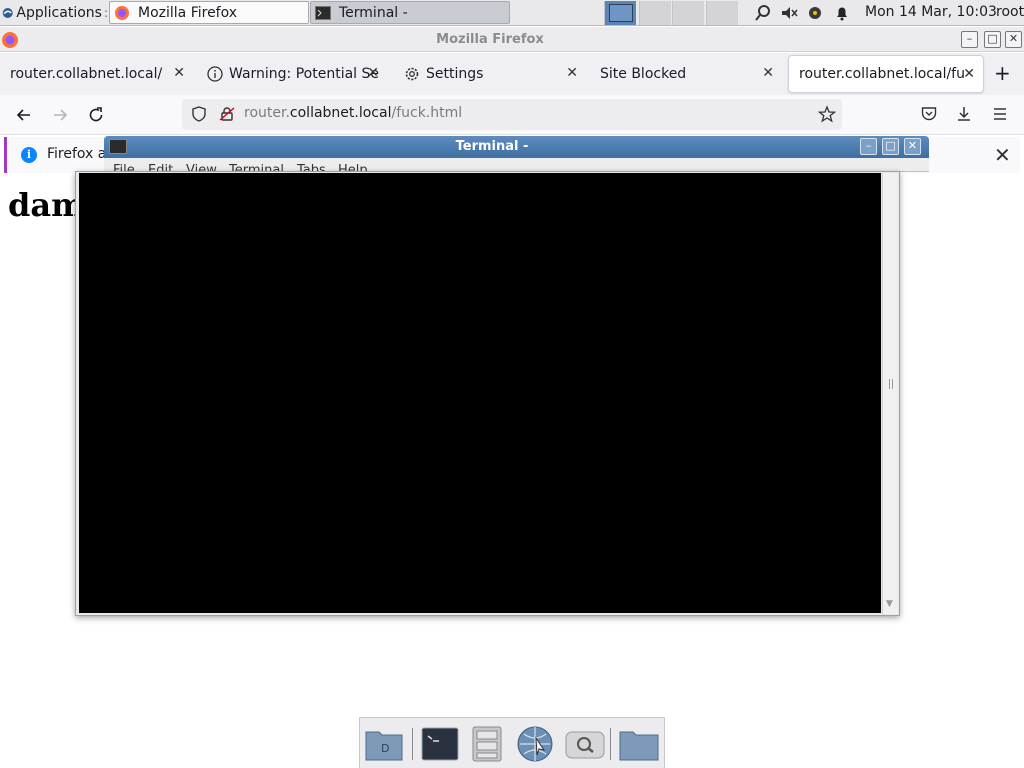 This screenshot has width=1024, height=768. I want to click on firefox-titlebar: Mozilla Firefox, so click(512, 39).